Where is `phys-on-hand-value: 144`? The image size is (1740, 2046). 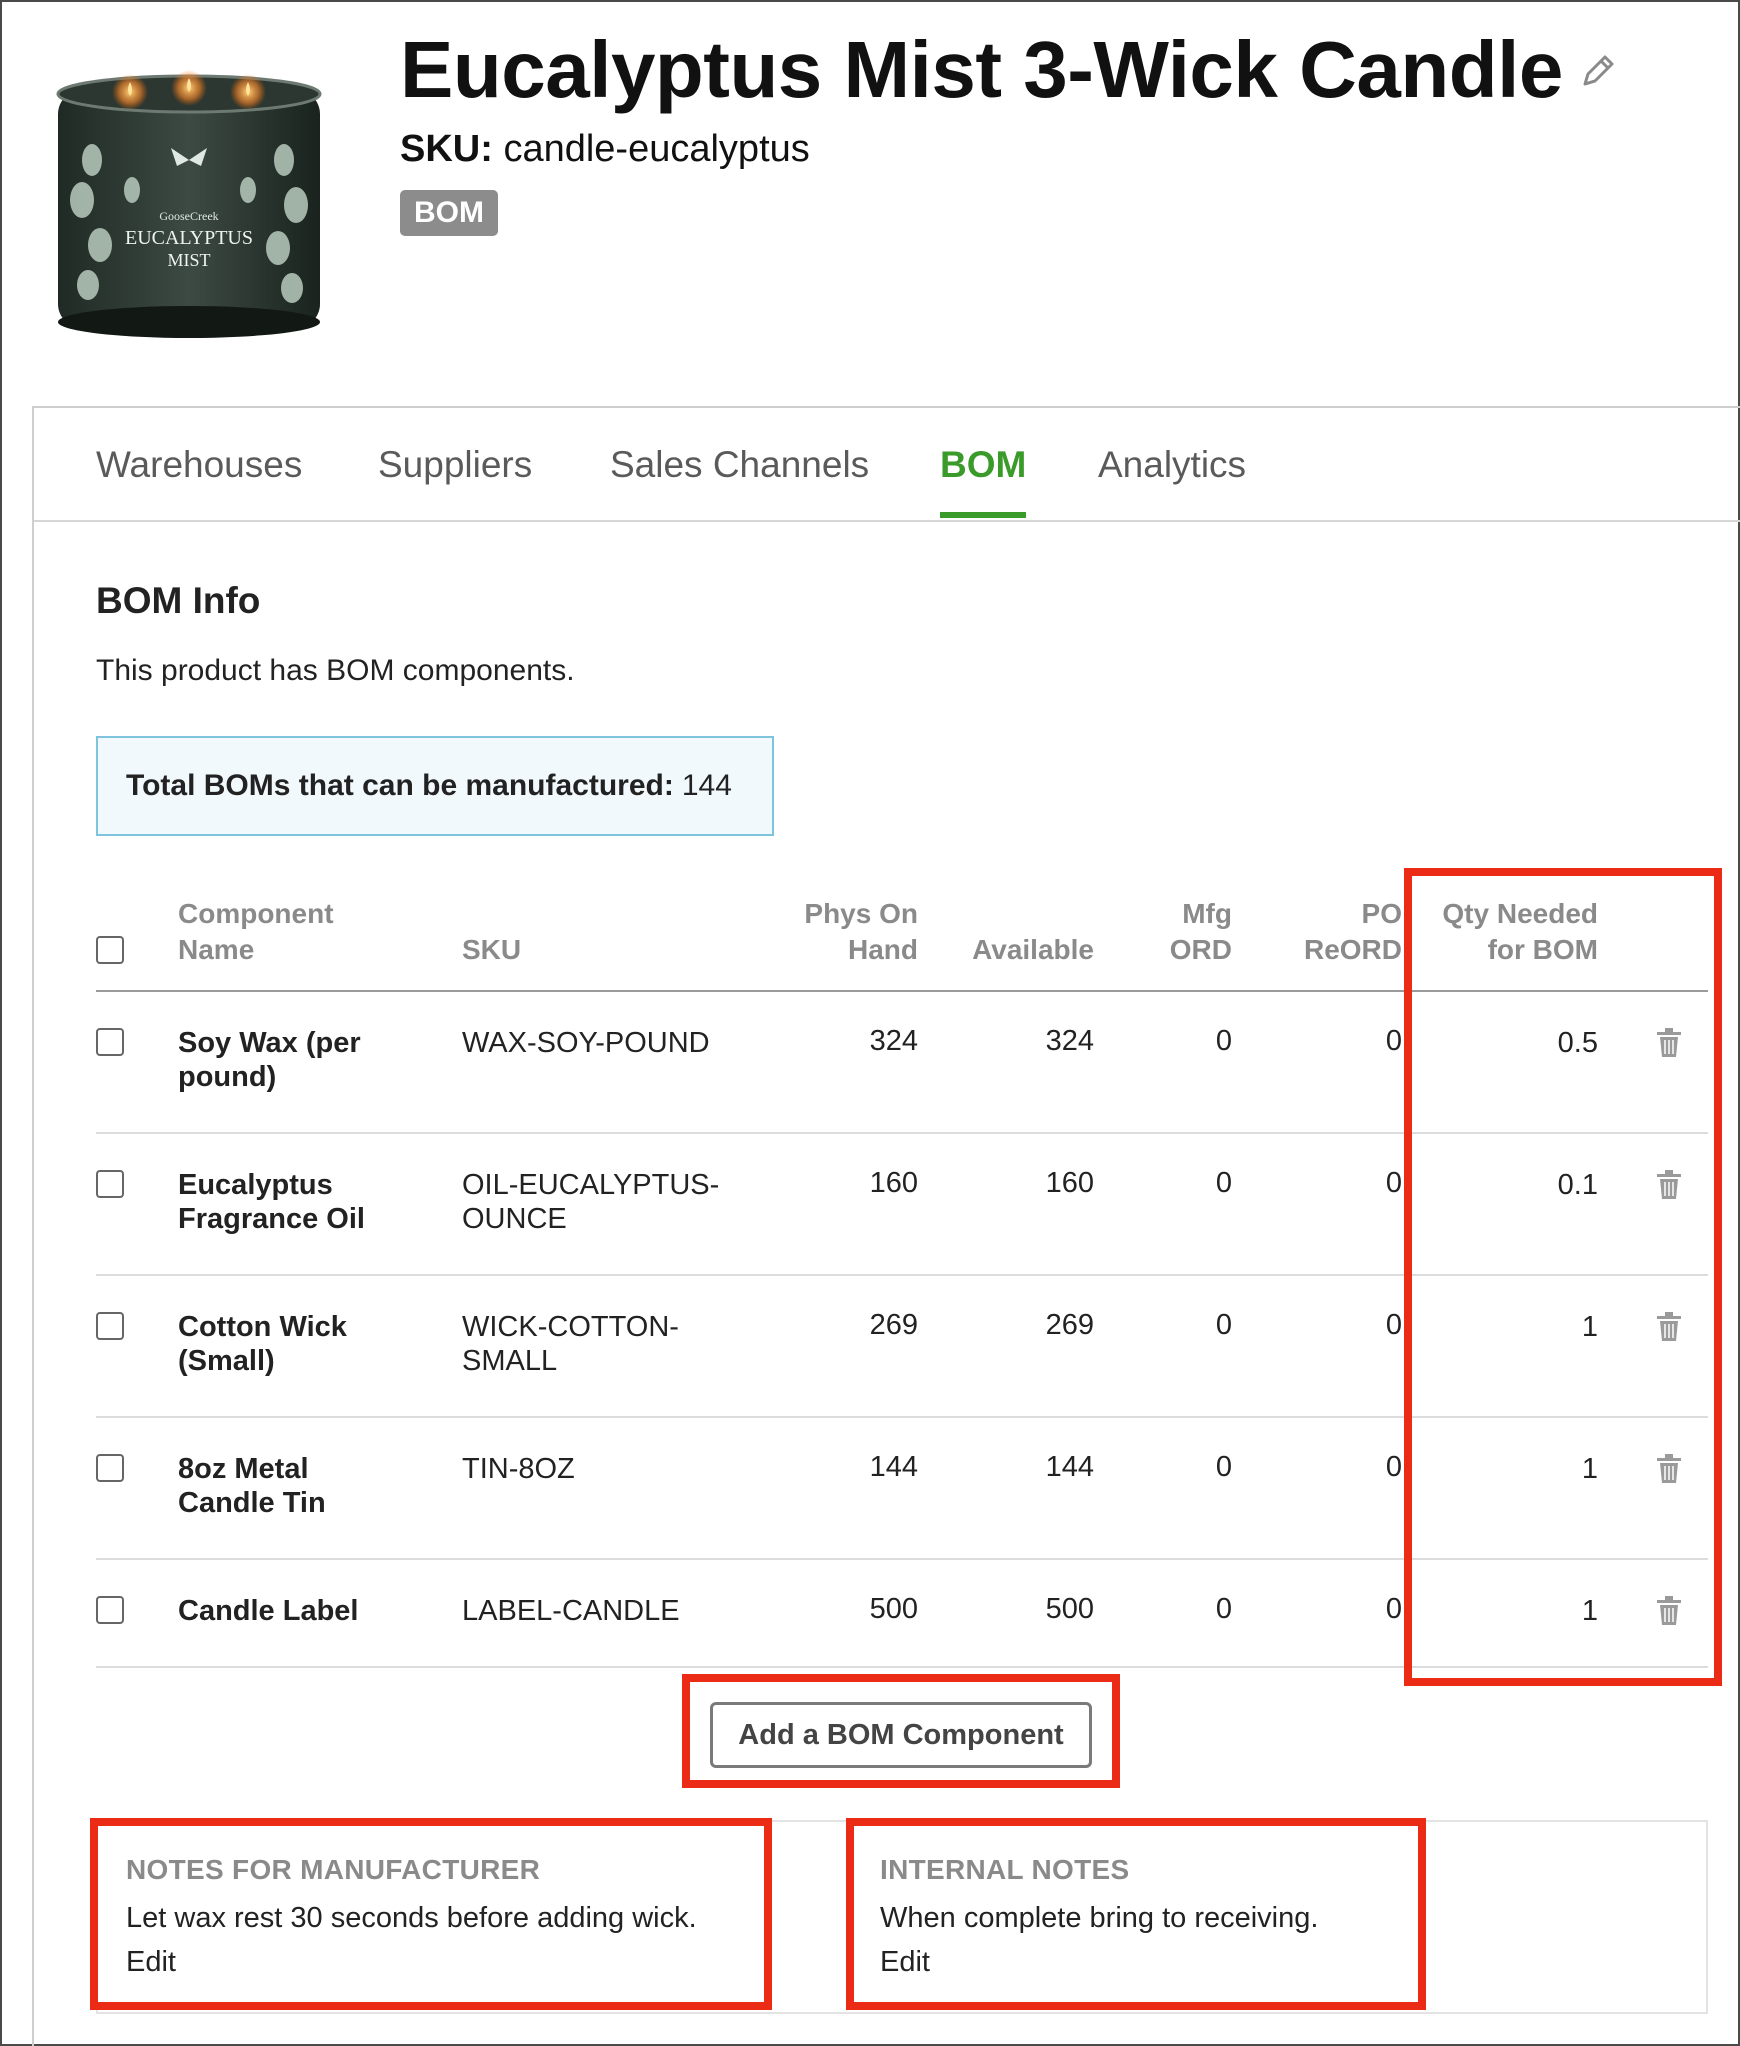 phys-on-hand-value: 144 is located at coordinates (893, 1467).